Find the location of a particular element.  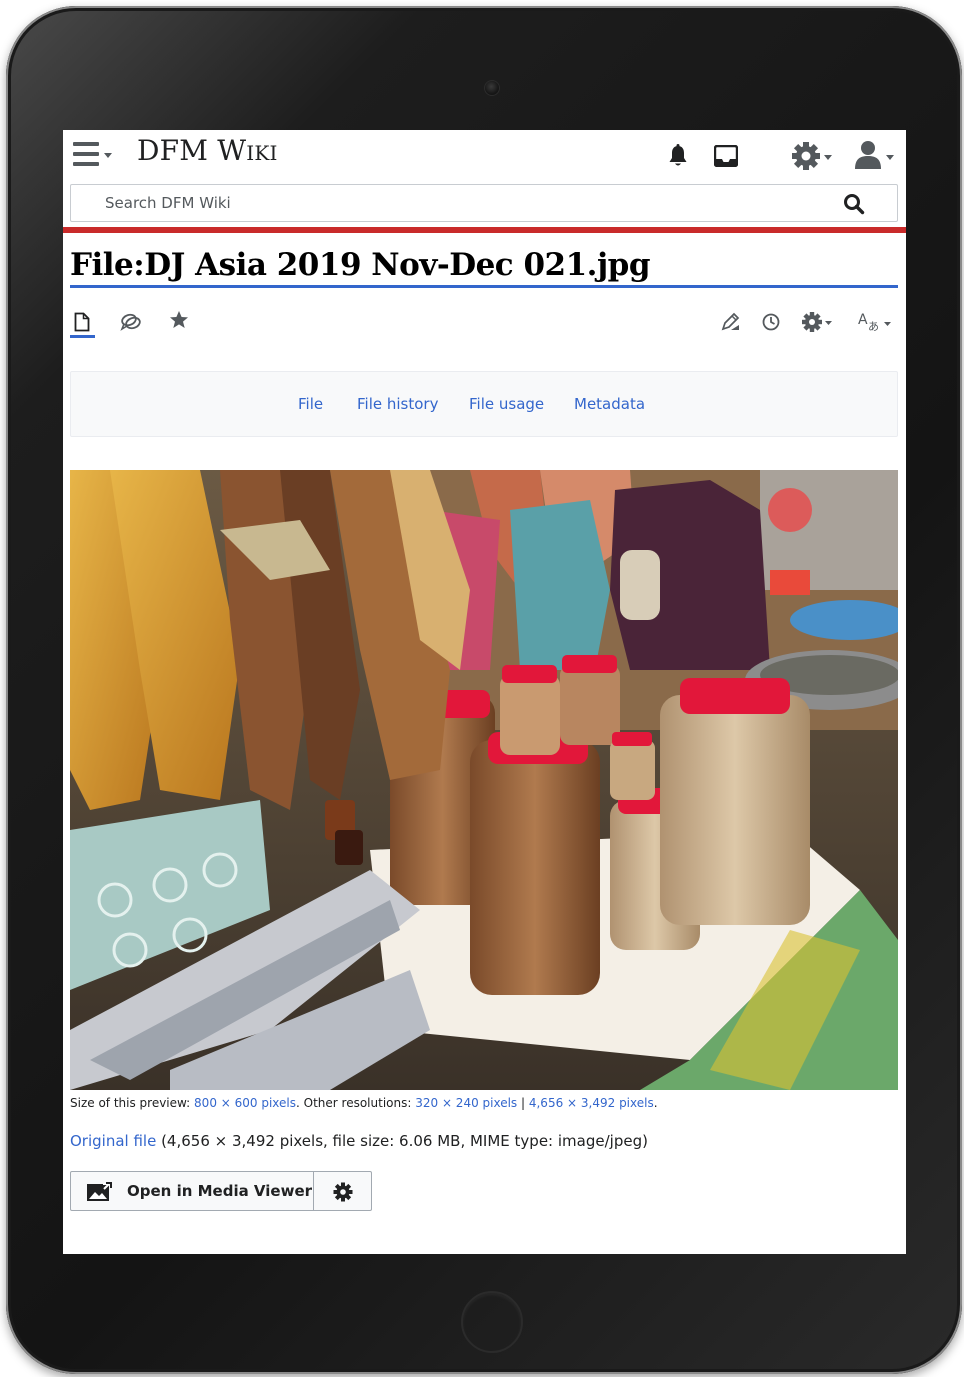

gear-icon is located at coordinates (343, 1194).